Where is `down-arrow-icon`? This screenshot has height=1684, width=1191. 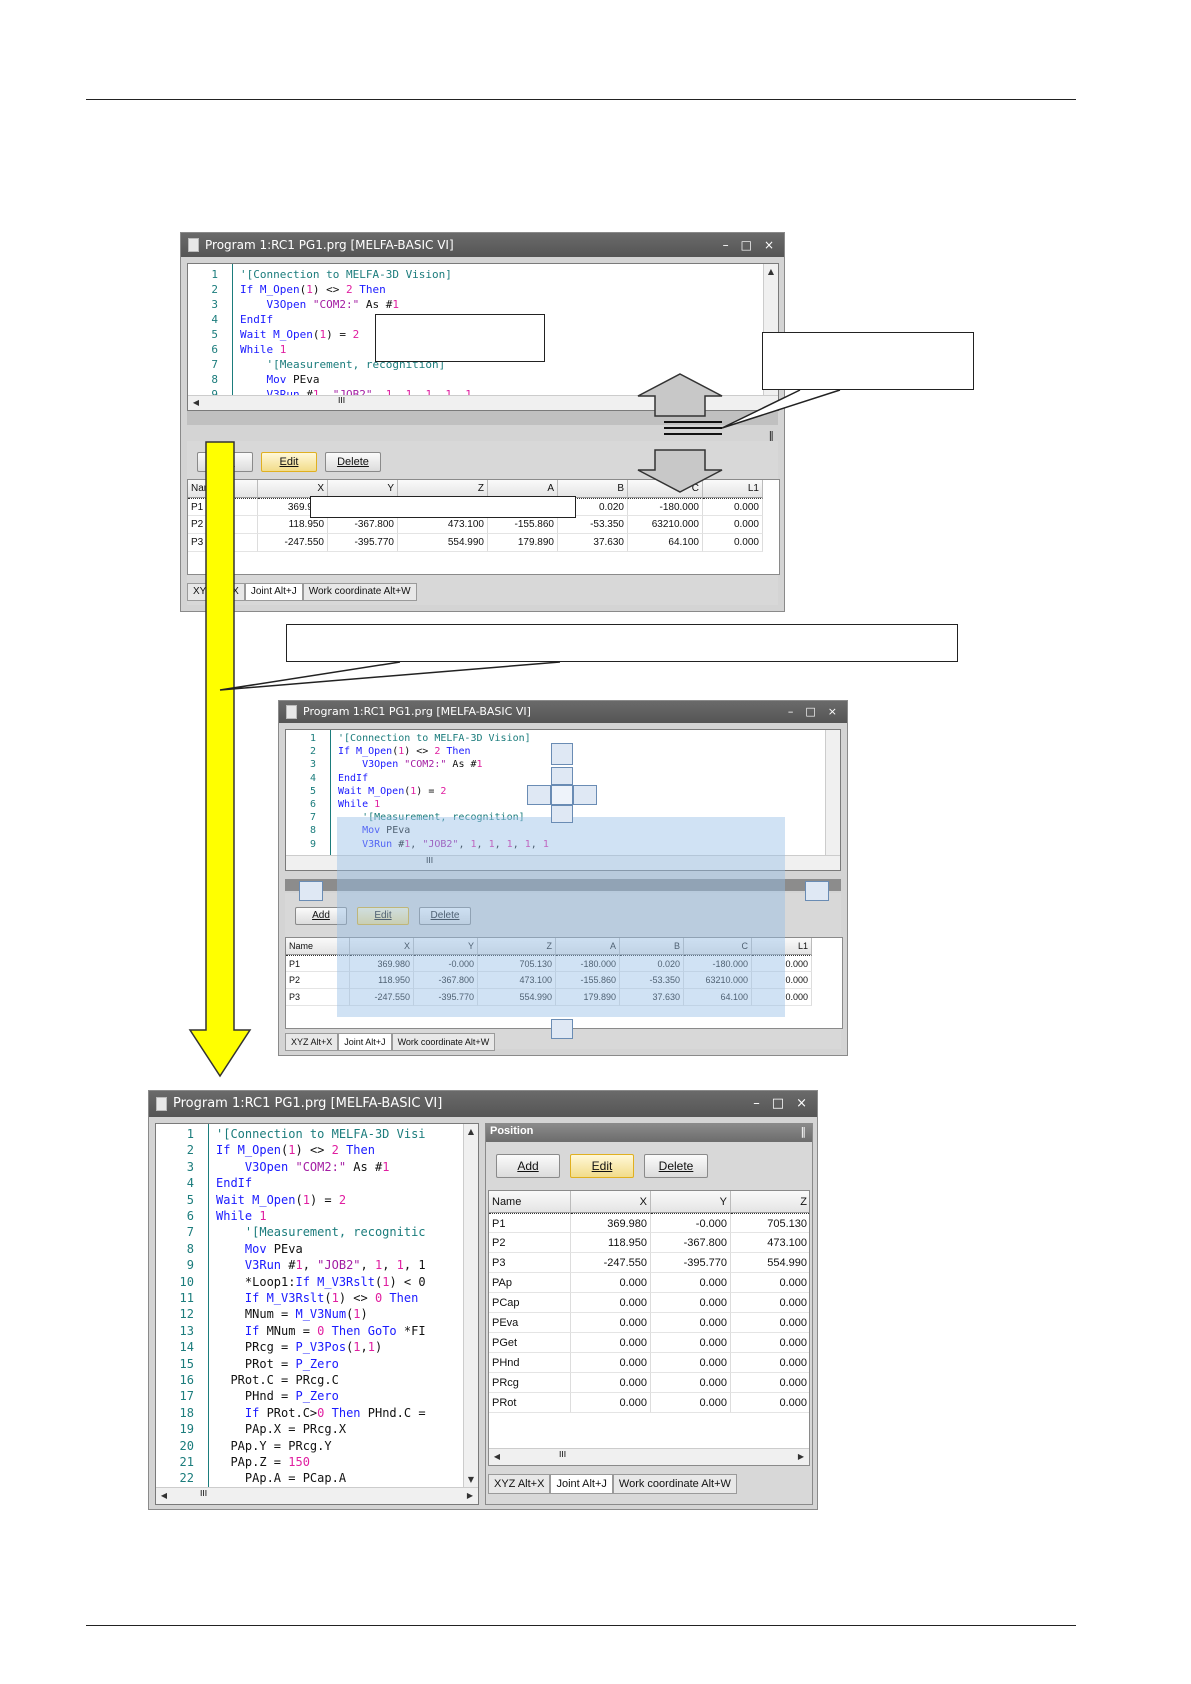 down-arrow-icon is located at coordinates (680, 471).